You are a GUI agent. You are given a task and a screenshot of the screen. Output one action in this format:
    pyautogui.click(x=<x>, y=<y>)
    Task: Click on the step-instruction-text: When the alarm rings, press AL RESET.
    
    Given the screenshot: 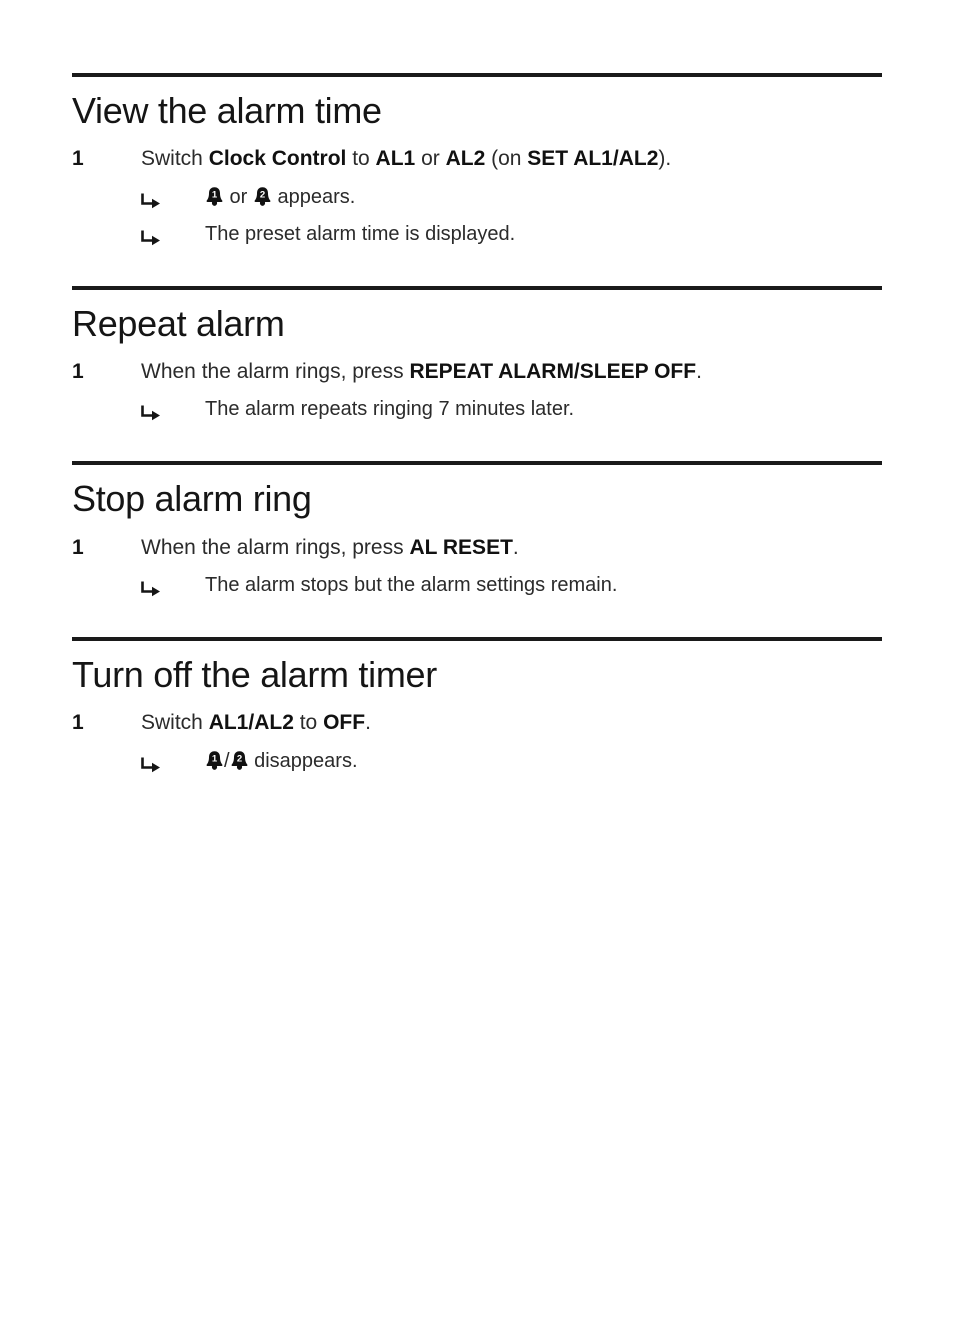 What is the action you would take?
    pyautogui.click(x=511, y=548)
    